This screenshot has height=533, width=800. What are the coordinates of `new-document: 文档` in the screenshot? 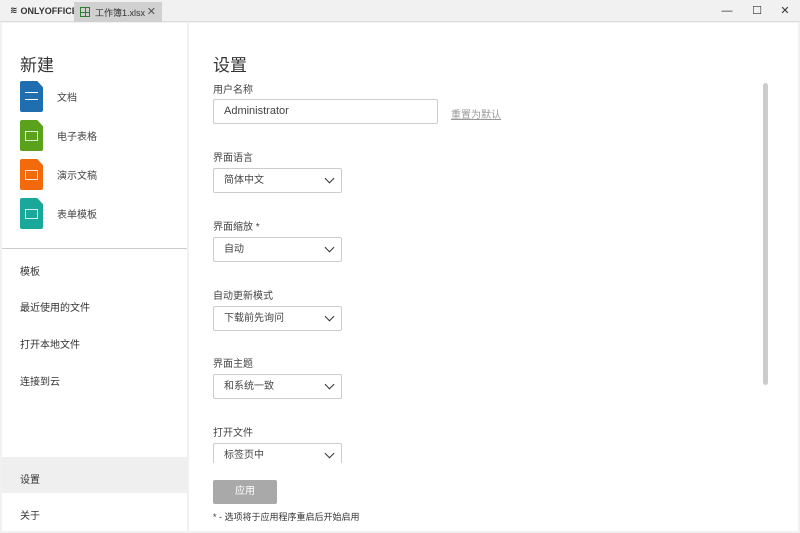 It's located at (48, 96).